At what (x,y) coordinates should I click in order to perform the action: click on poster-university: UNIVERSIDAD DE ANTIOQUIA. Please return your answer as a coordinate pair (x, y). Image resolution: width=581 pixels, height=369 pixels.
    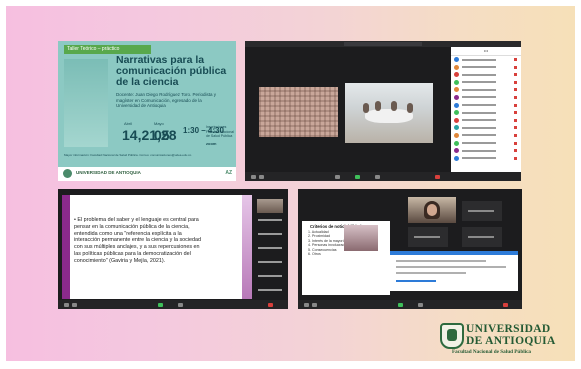
    Looking at the image, I should click on (108, 172).